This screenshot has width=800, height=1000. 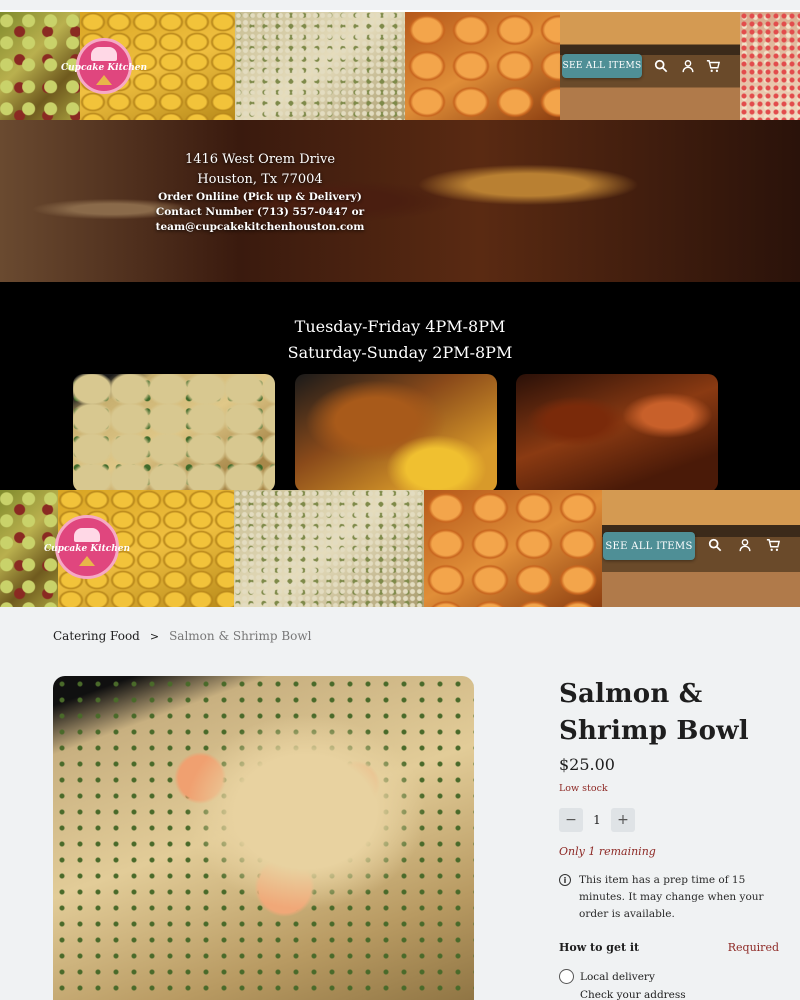 I want to click on weekday-hours: Tuesday-Friday 4PM-8PM, so click(x=400, y=326).